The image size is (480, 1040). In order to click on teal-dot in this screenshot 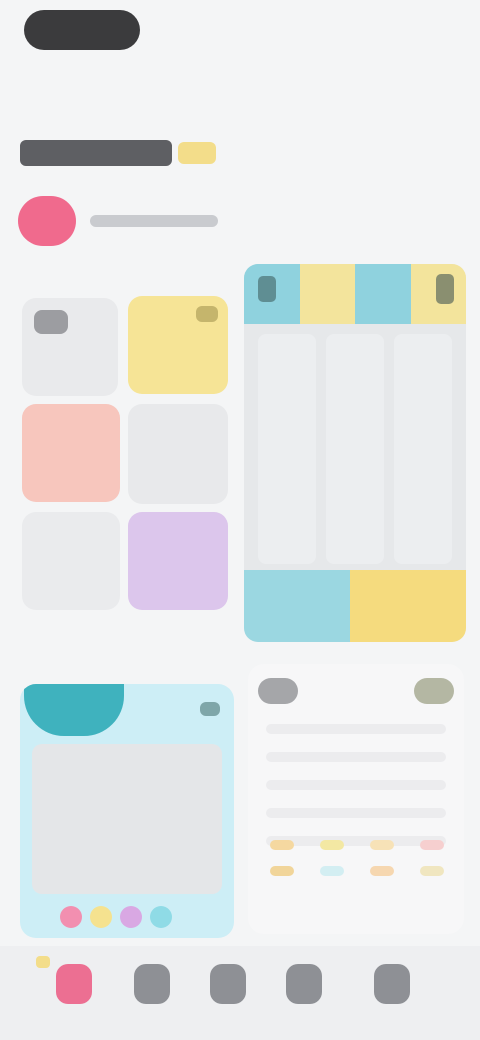, I will do `click(161, 917)`.